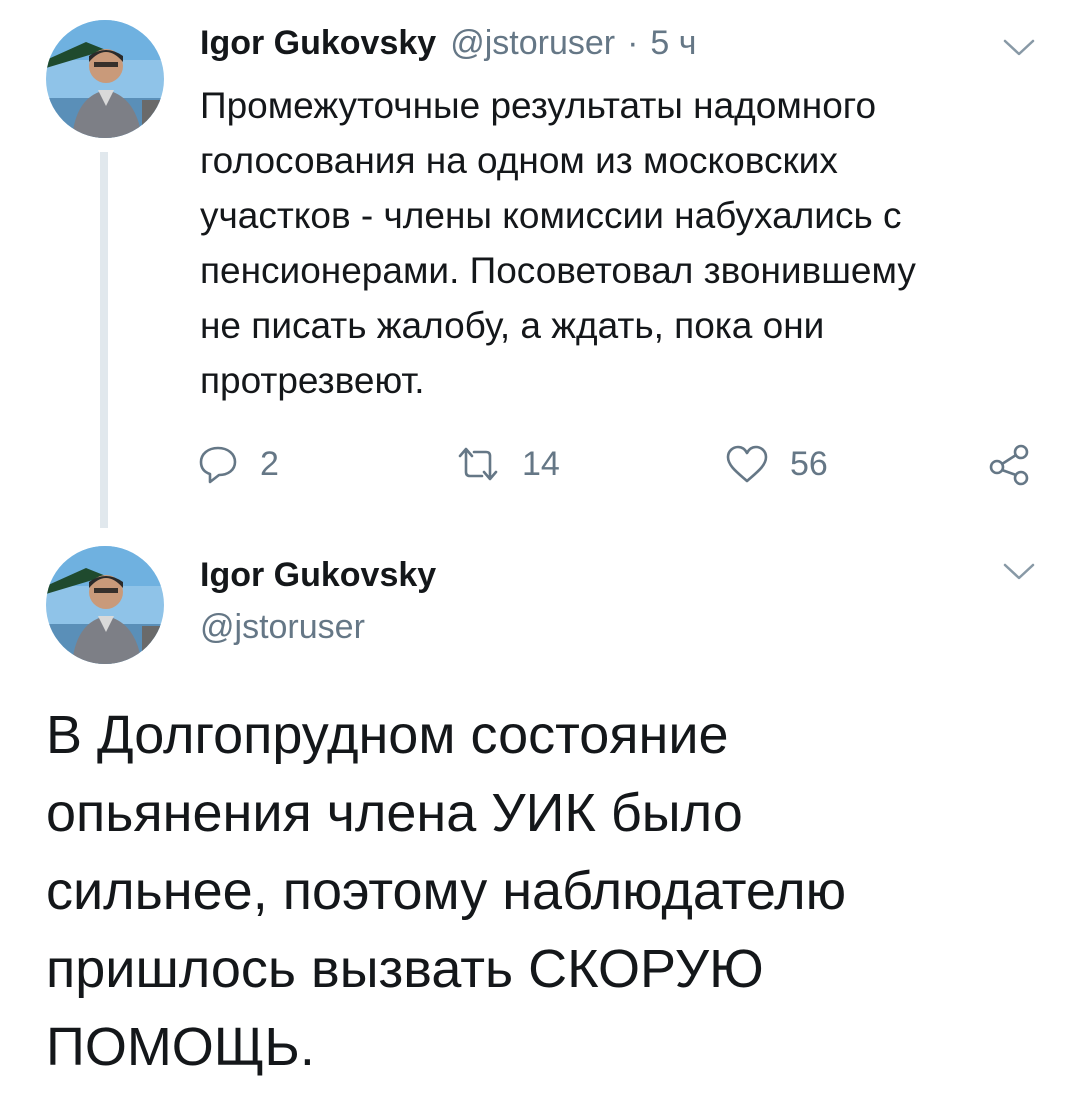 The width and height of the screenshot is (1080, 1104). What do you see at coordinates (405, 969) in the screenshot?
I see `tweet-text-line: пришлось вызвать СКОРУЮ` at bounding box center [405, 969].